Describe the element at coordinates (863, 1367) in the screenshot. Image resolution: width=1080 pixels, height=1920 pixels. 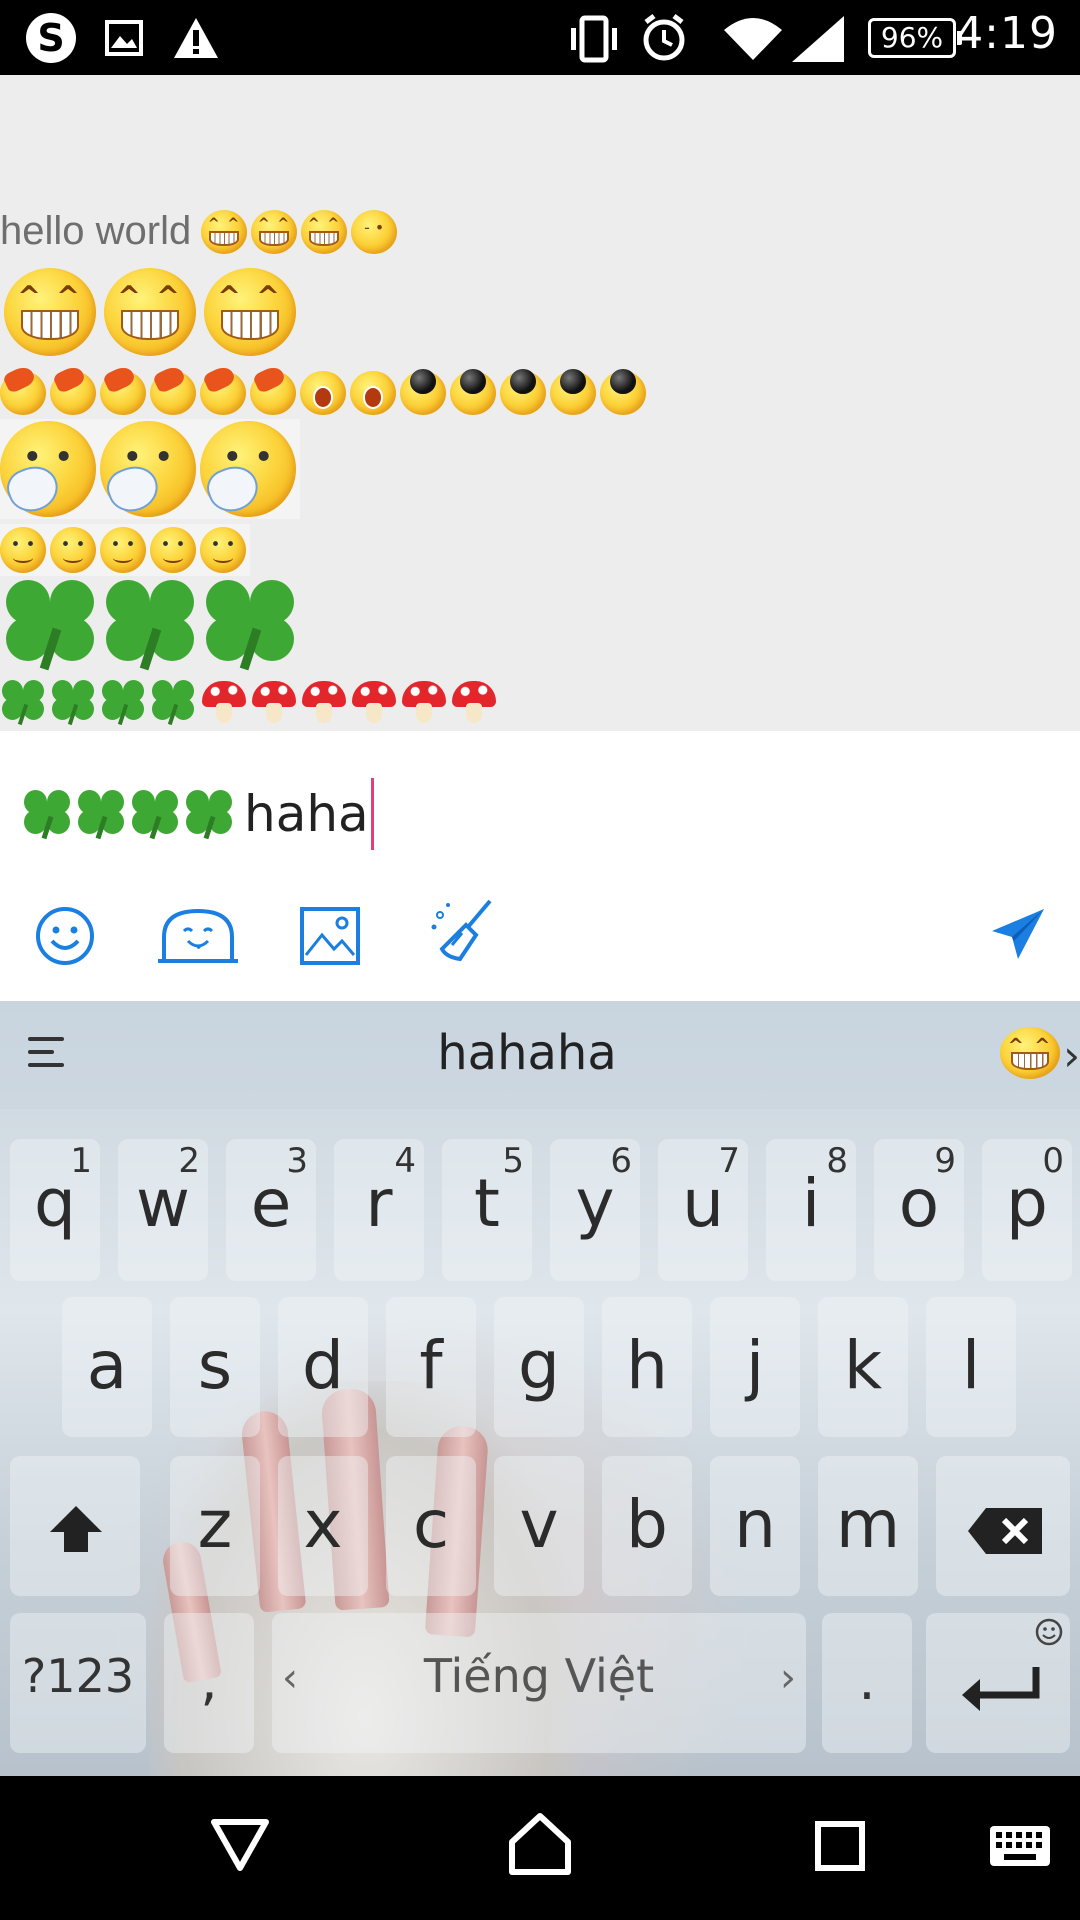
I see `key-k: k` at that location.